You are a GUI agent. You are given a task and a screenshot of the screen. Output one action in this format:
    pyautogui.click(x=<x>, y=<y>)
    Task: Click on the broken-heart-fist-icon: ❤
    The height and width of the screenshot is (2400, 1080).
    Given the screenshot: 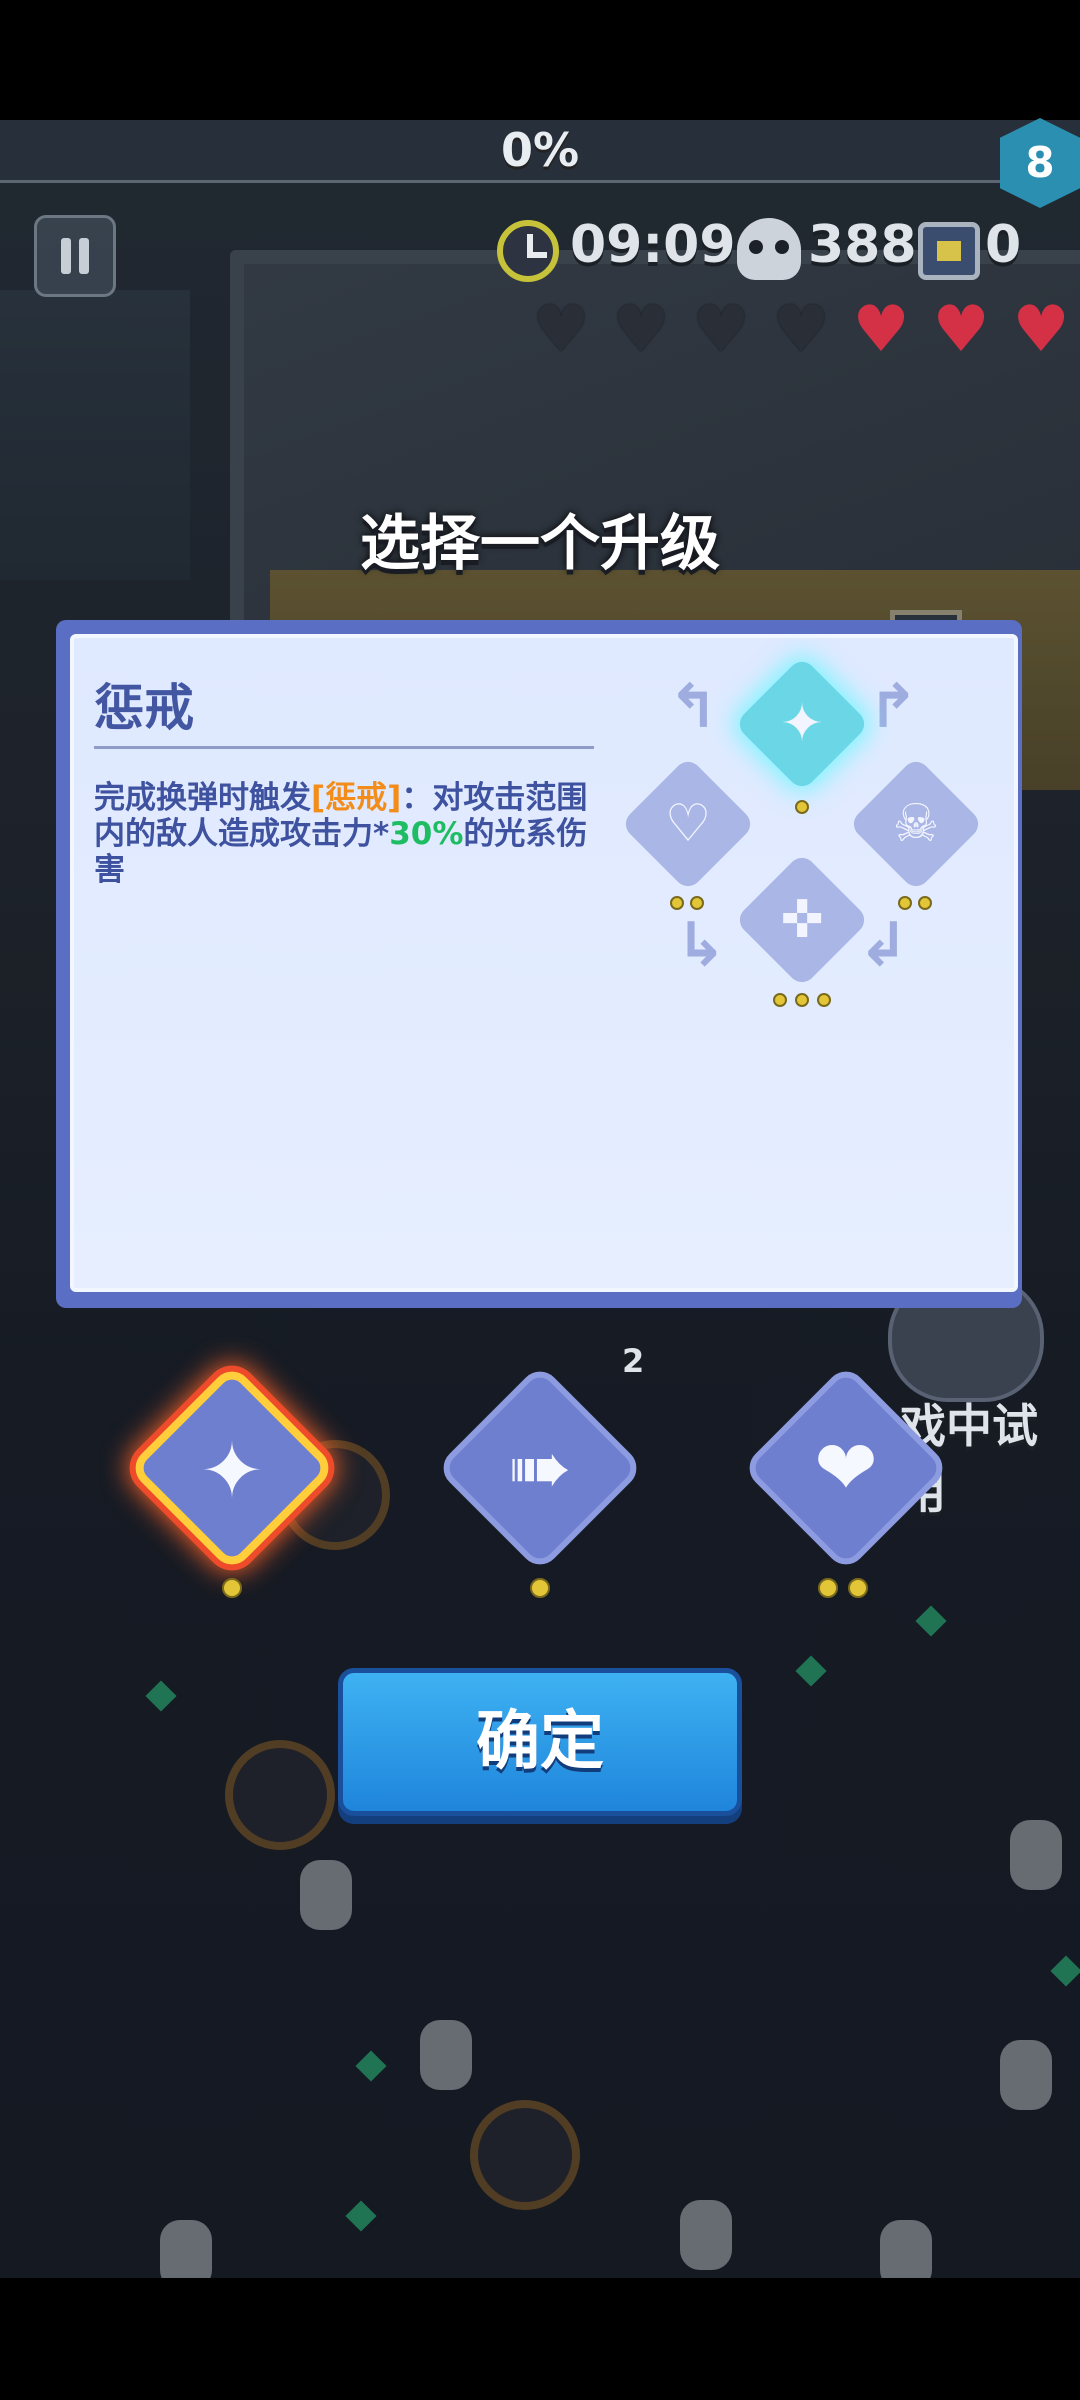 What is the action you would take?
    pyautogui.click(x=846, y=1467)
    